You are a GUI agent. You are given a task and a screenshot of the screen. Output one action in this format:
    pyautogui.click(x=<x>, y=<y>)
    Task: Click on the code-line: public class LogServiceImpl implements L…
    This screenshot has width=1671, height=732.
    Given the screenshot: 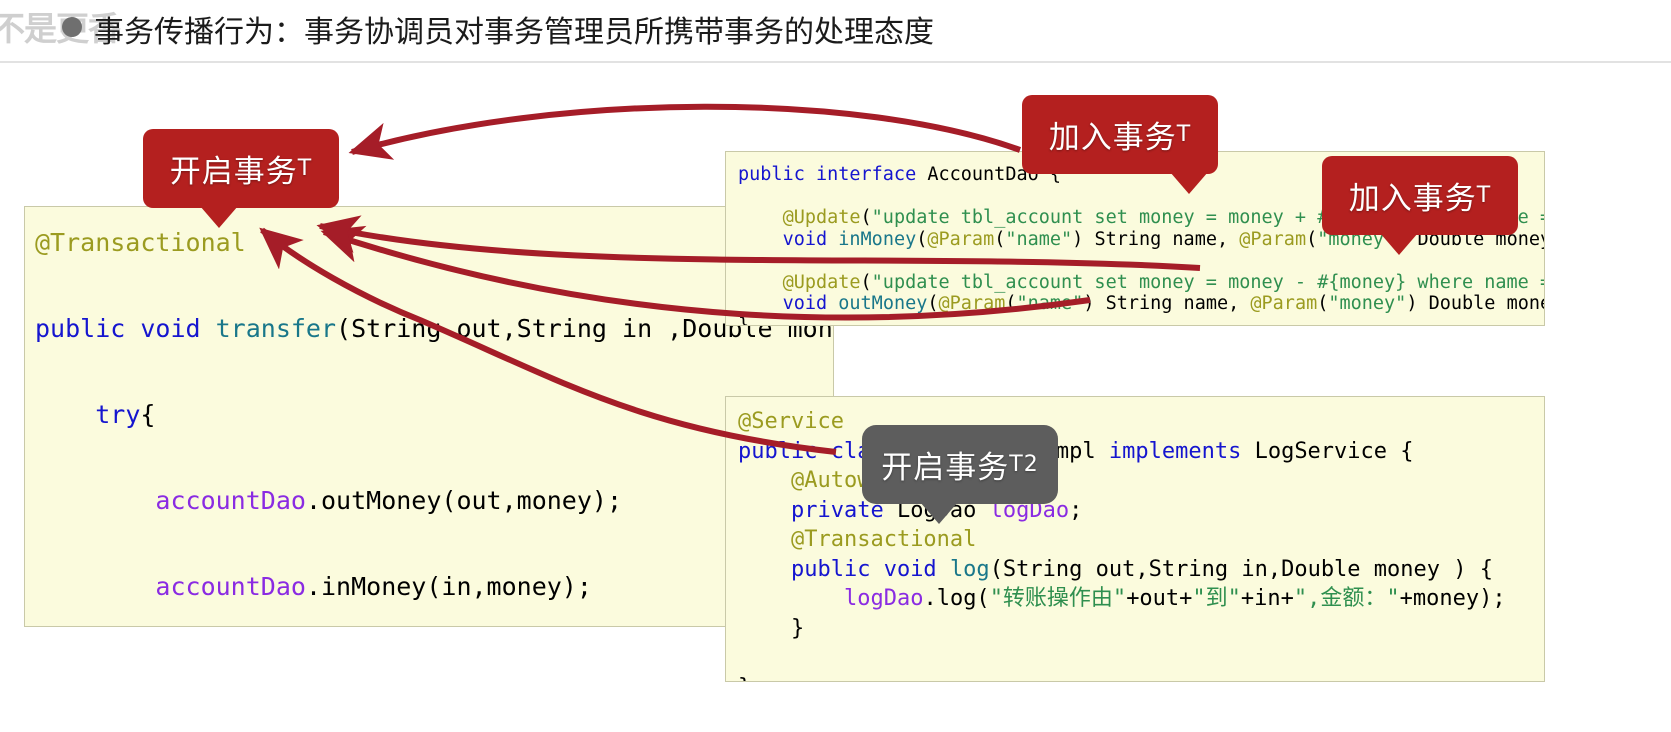 What is the action you would take?
    pyautogui.click(x=1141, y=452)
    